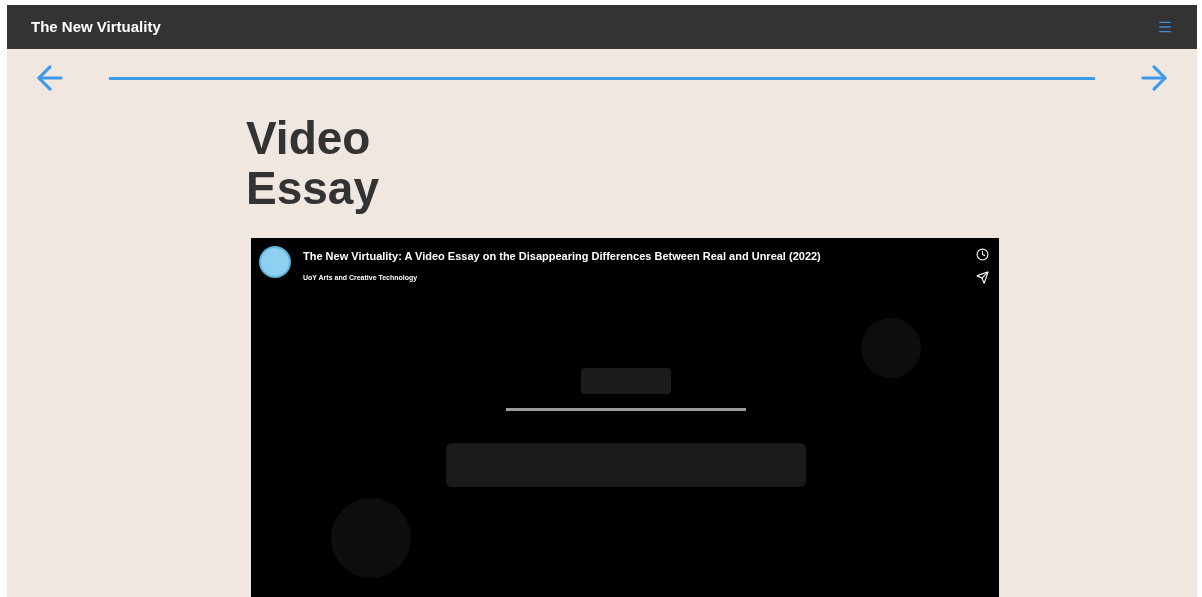 This screenshot has width=1202, height=597. What do you see at coordinates (1165, 27) in the screenshot?
I see `menu-icon` at bounding box center [1165, 27].